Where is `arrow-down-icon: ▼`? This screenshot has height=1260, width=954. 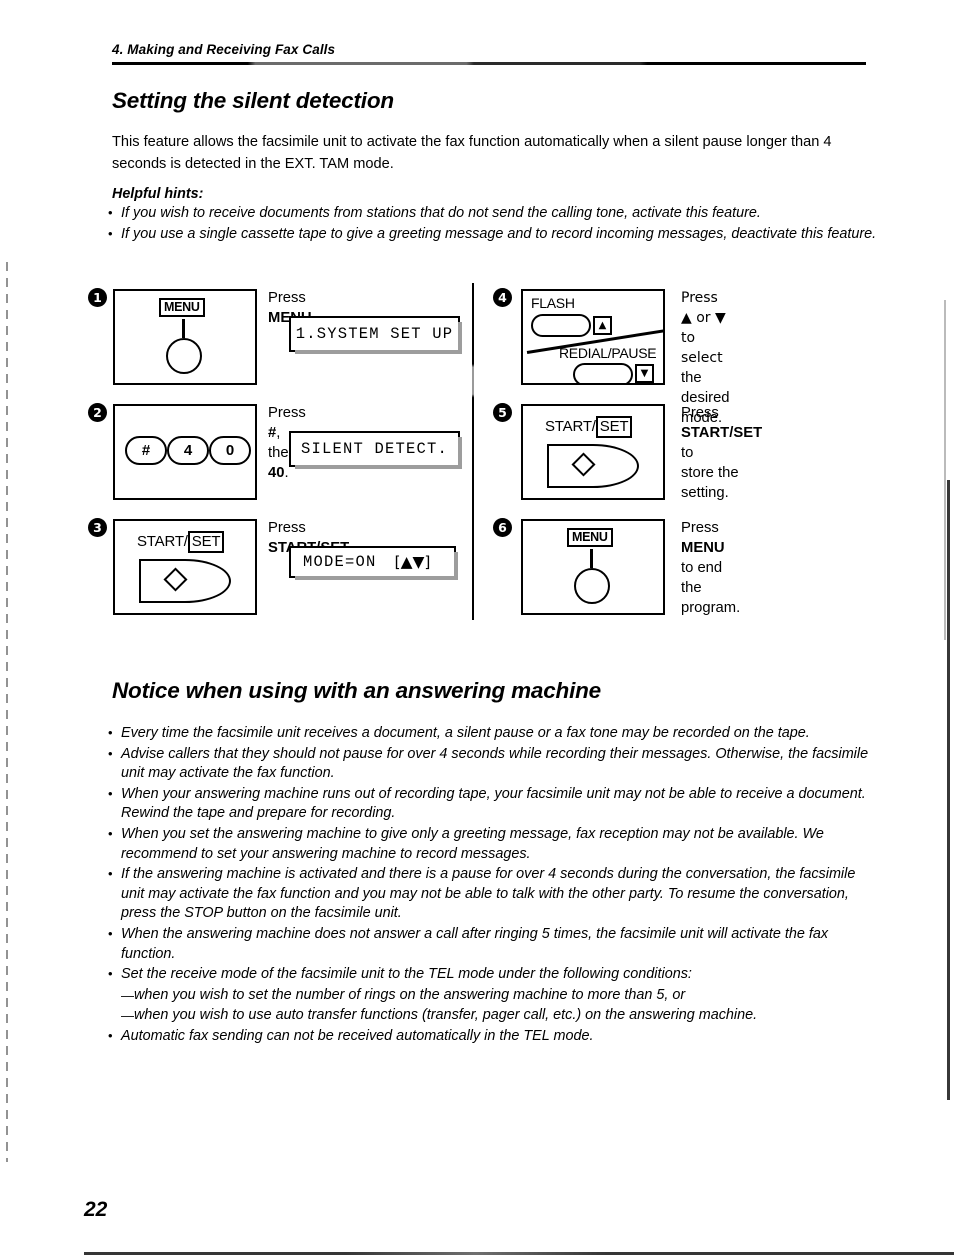 arrow-down-icon: ▼ is located at coordinates (644, 373).